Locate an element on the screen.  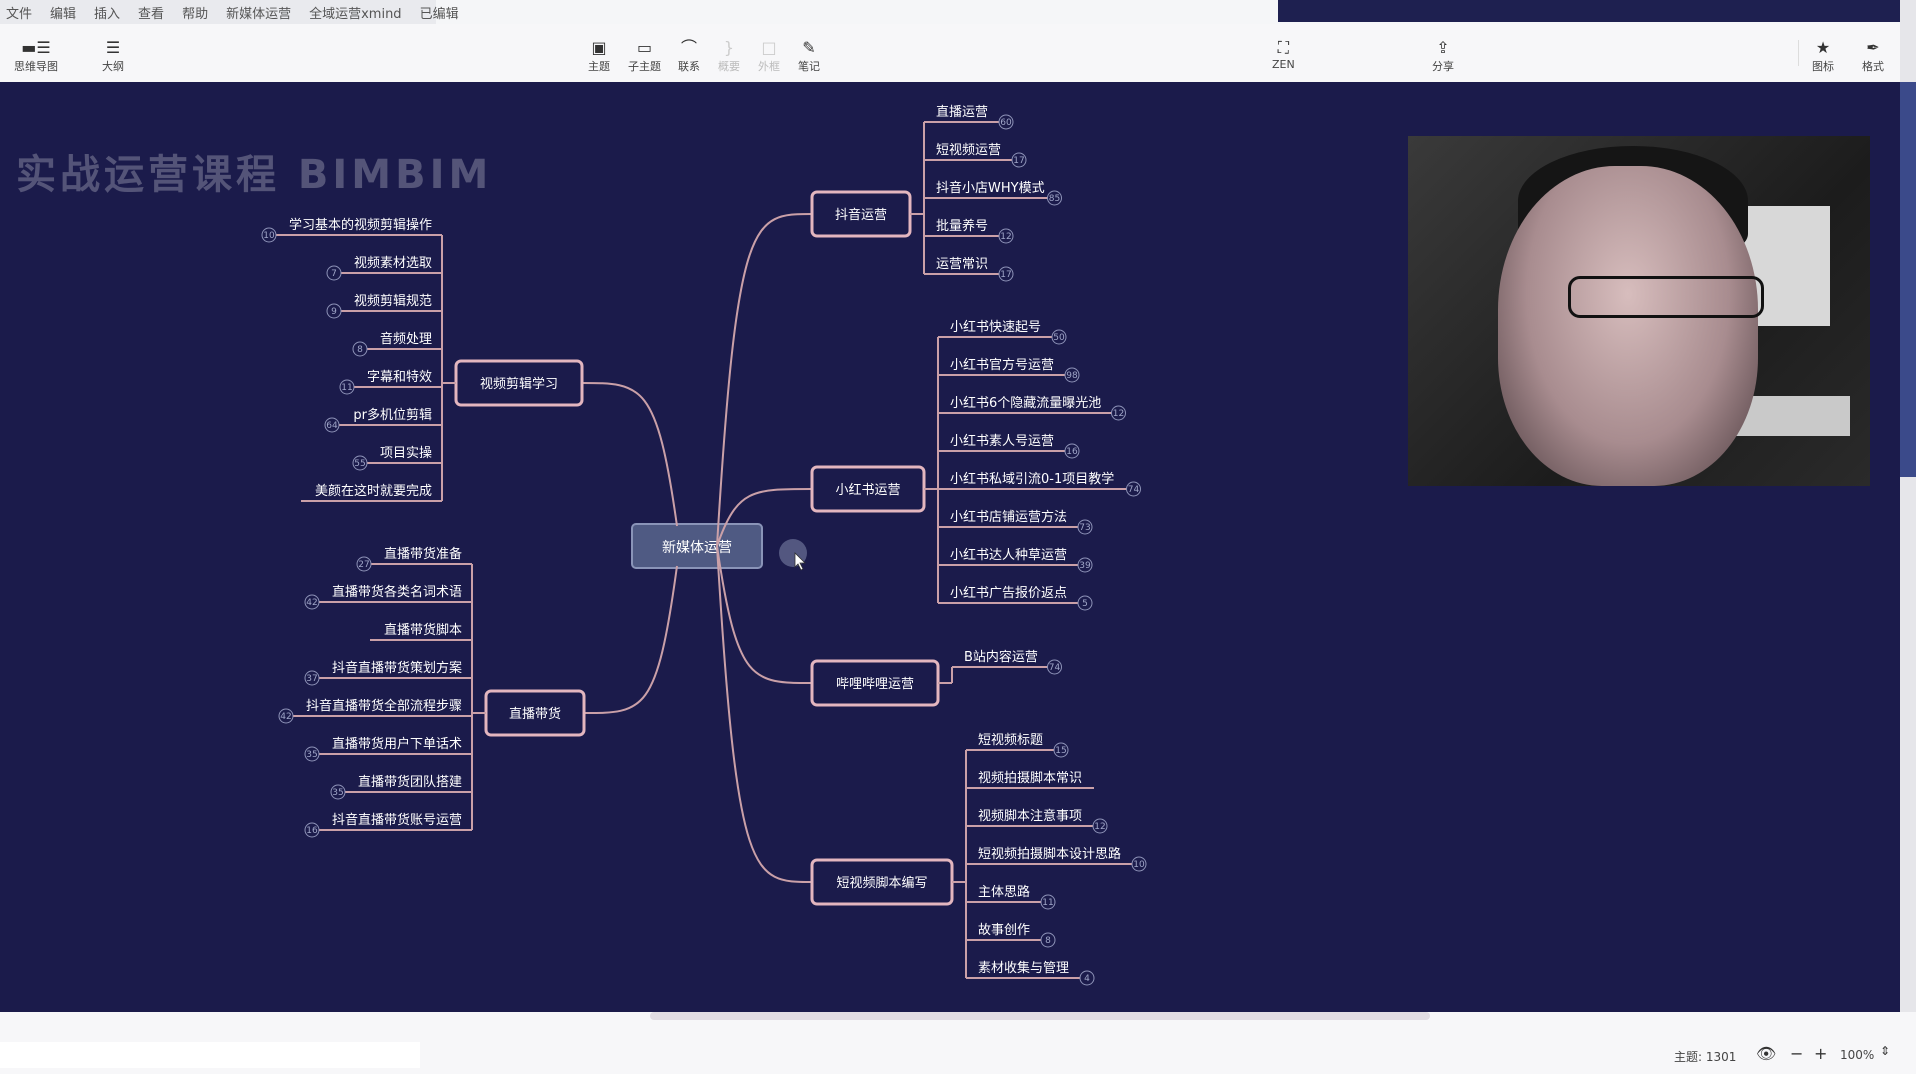
topic-icon: ▣ is located at coordinates (599, 47).